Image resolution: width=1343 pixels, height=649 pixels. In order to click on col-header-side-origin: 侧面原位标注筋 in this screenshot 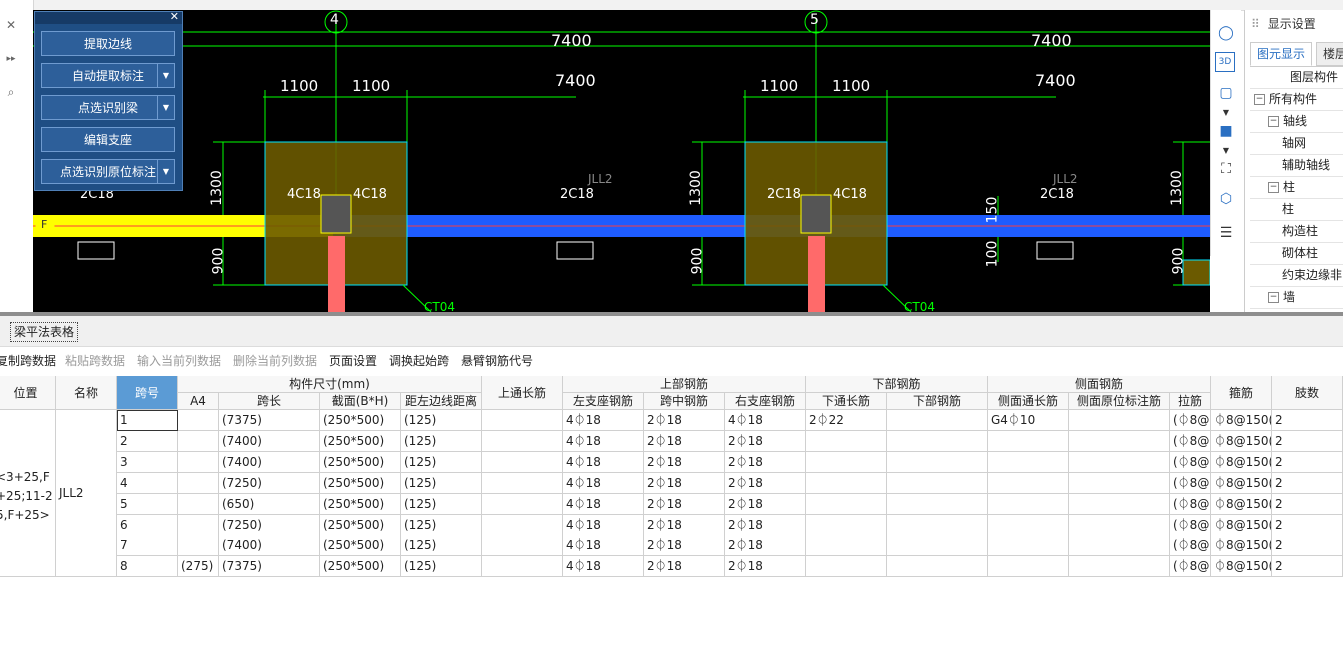, I will do `click(1119, 401)`.